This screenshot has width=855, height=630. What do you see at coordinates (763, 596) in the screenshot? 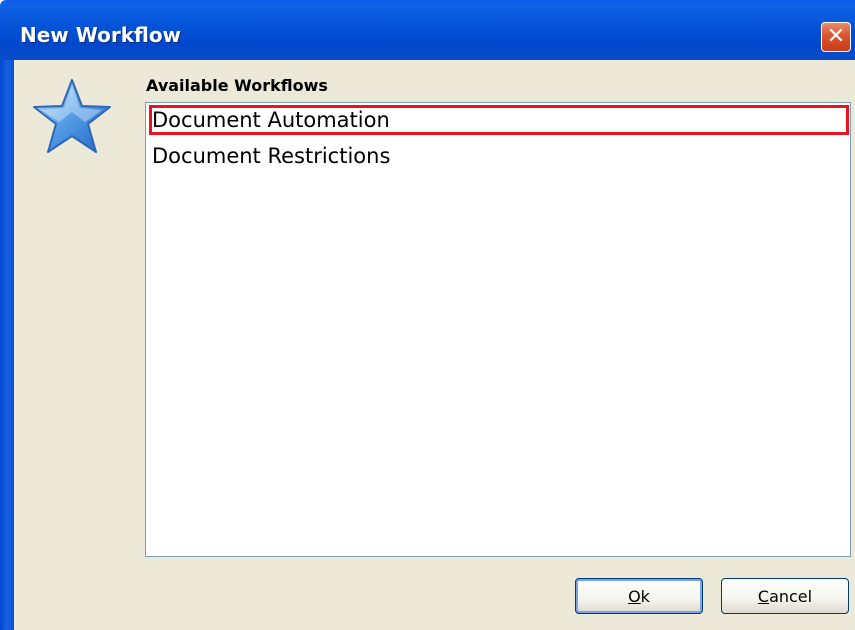
I see `cancel-mnemonic: C` at bounding box center [763, 596].